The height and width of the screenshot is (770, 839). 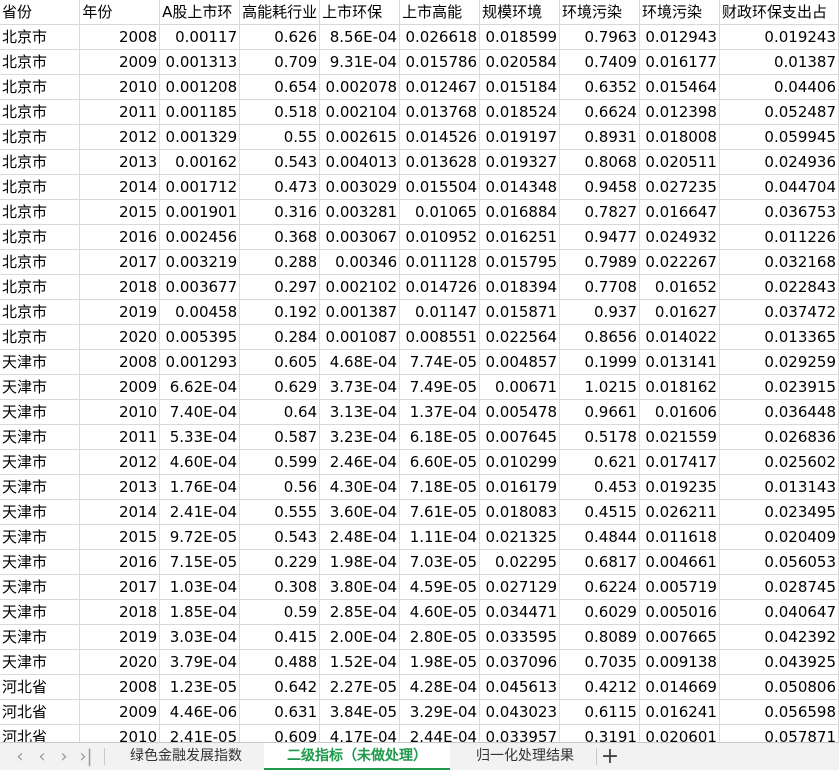 What do you see at coordinates (679, 237) in the screenshot?
I see `value-cell: 0.024932` at bounding box center [679, 237].